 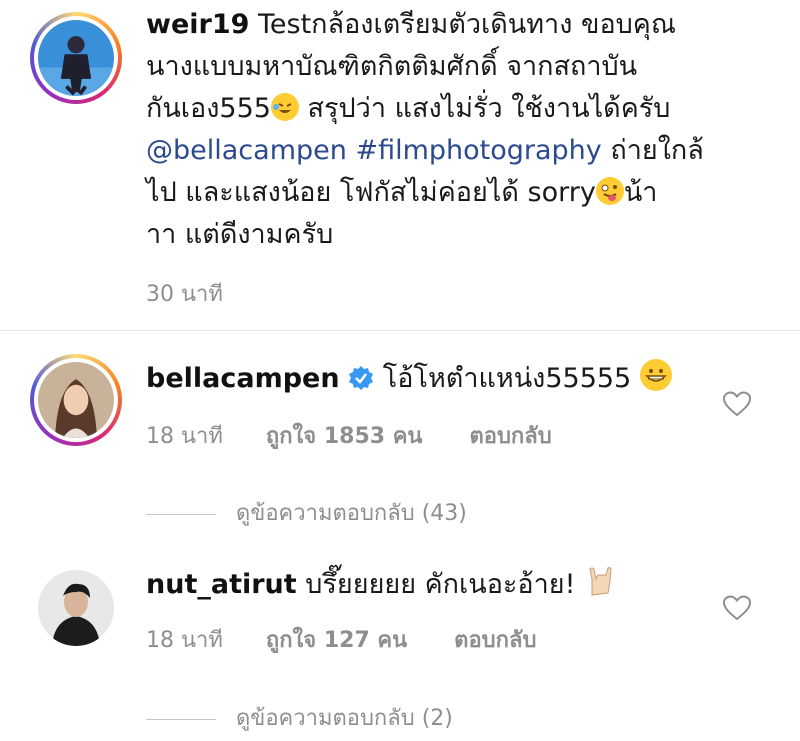 I want to click on love-you-gesture-emoji-icon, so click(x=600, y=581).